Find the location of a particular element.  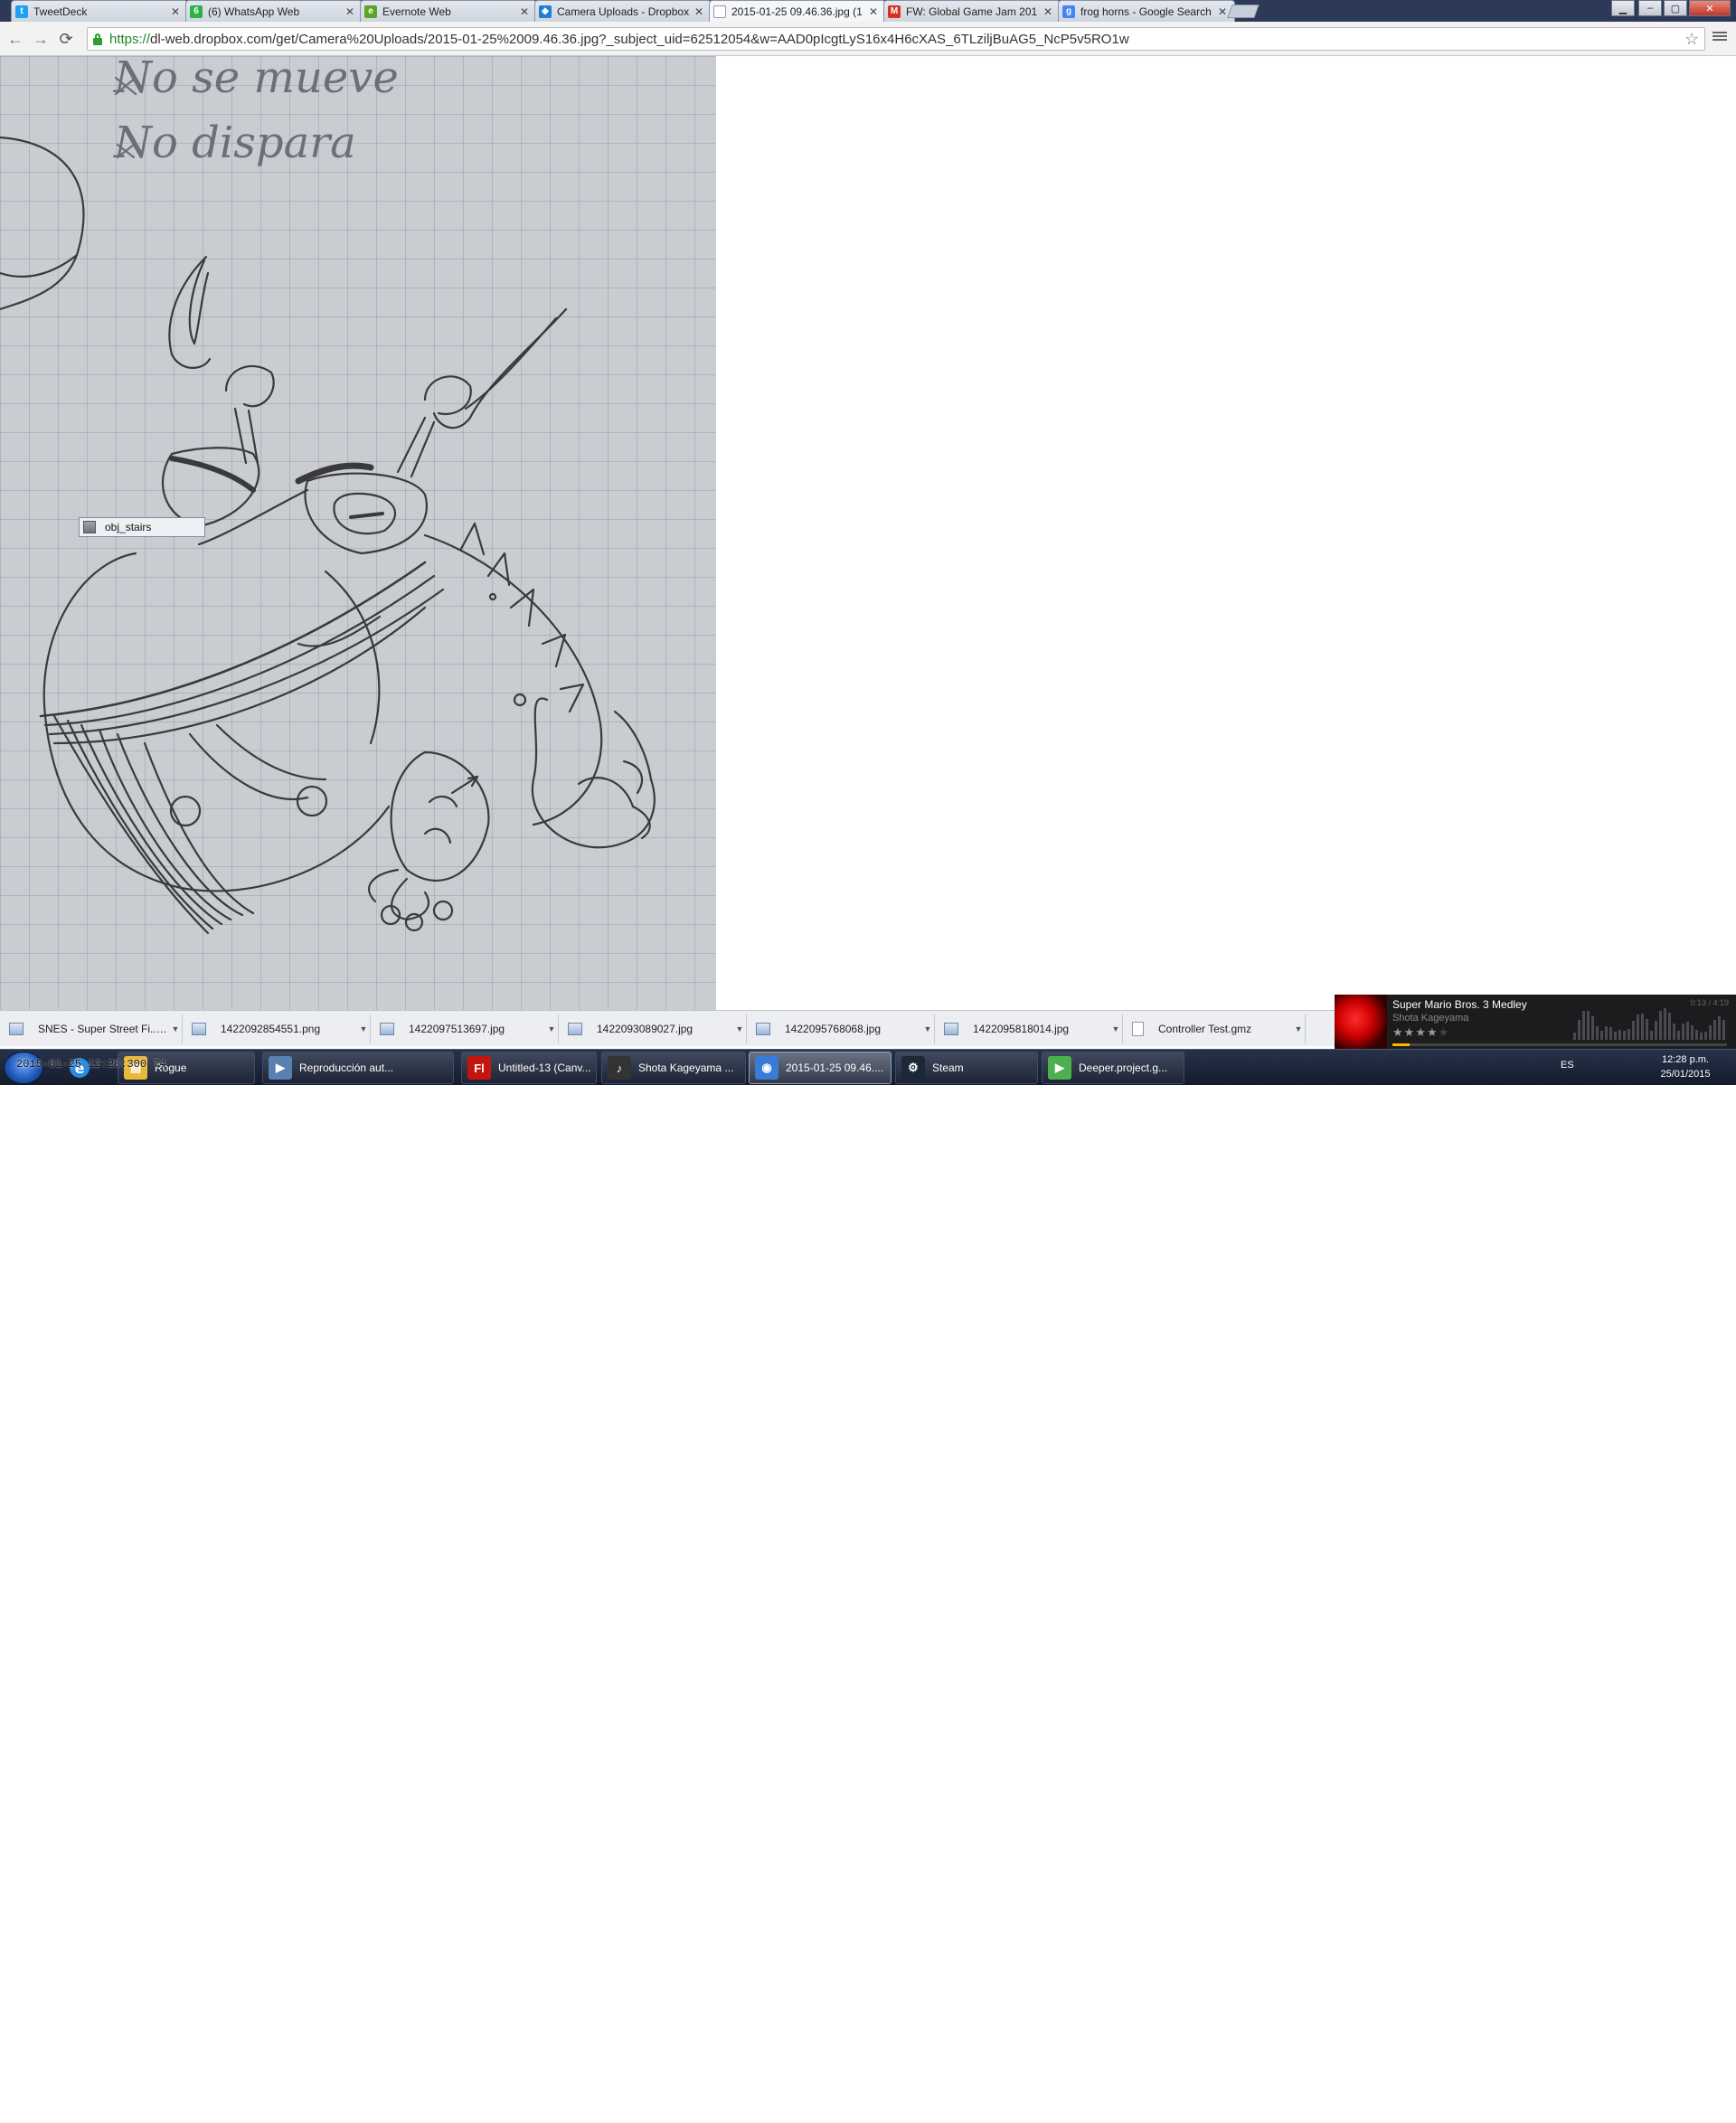

download-filename: 1422095768068.jpg is located at coordinates (834, 1029).